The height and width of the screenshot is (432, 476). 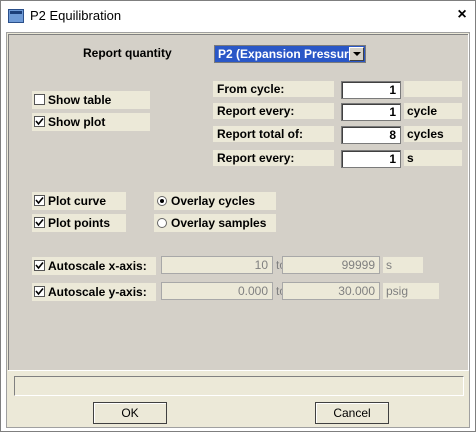 What do you see at coordinates (273, 158) in the screenshot?
I see `report-every-s-label: Report every:` at bounding box center [273, 158].